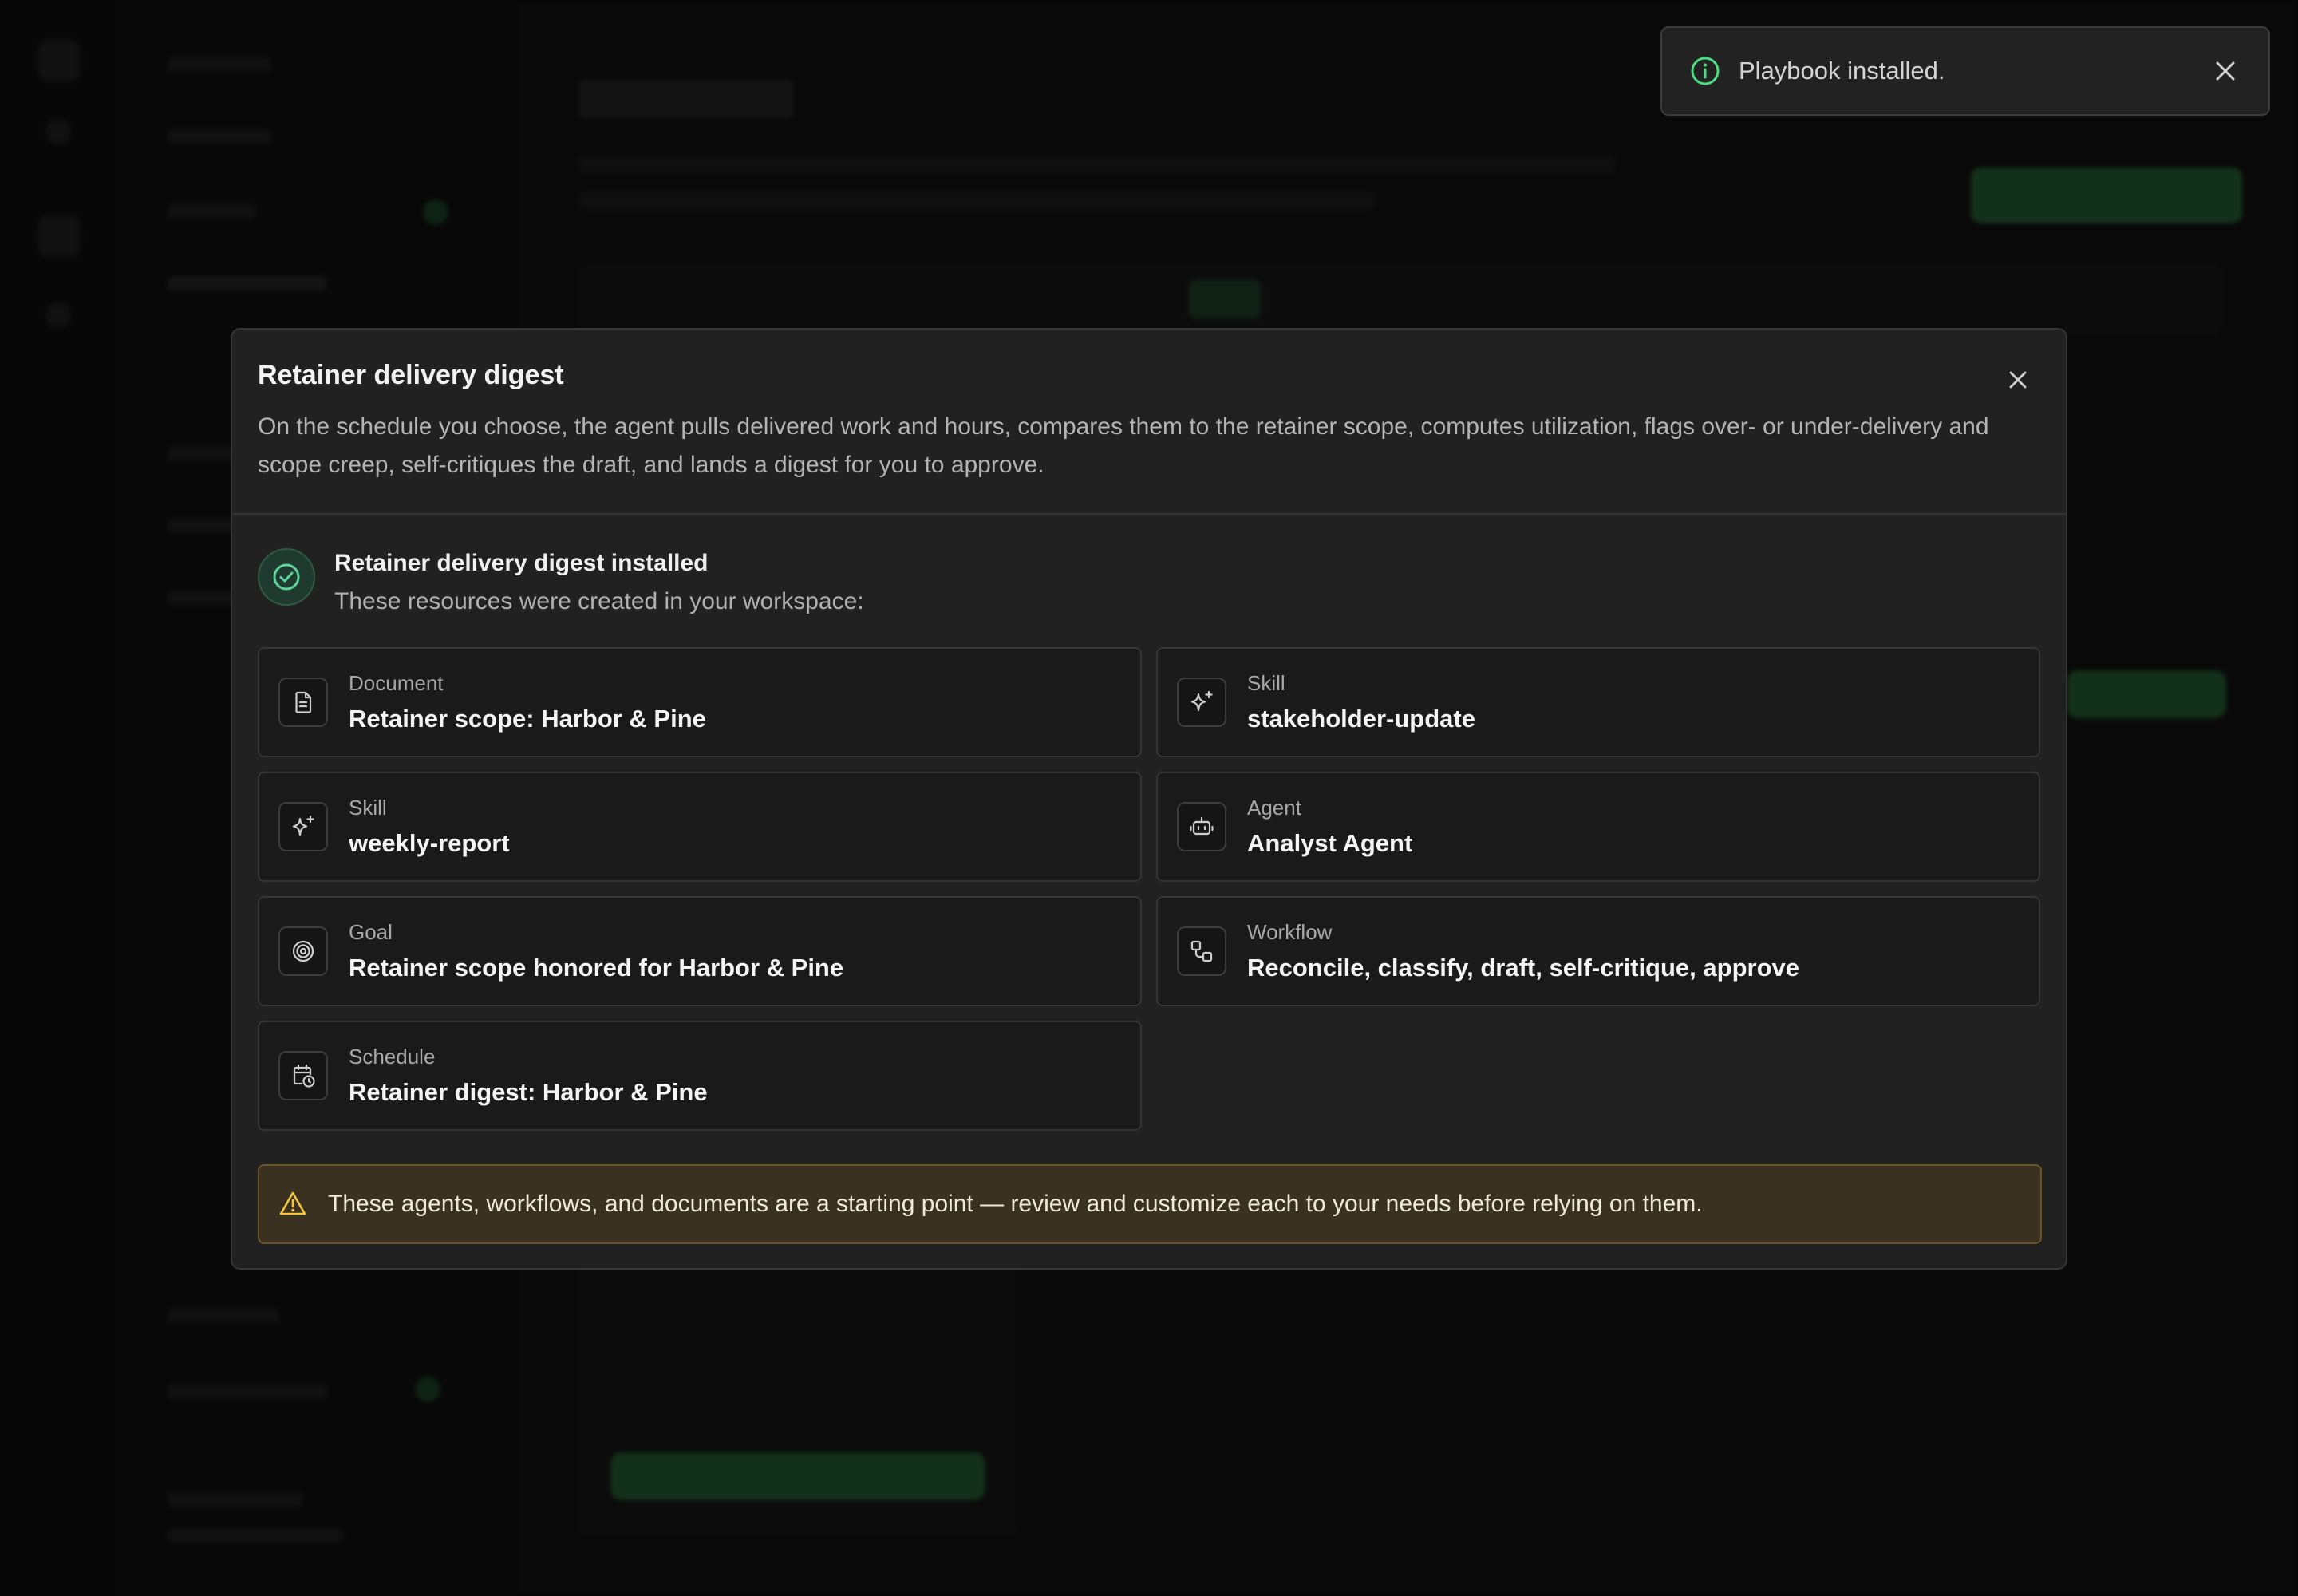 This screenshot has height=1596, width=2298. What do you see at coordinates (1201, 951) in the screenshot?
I see `workflow-icon` at bounding box center [1201, 951].